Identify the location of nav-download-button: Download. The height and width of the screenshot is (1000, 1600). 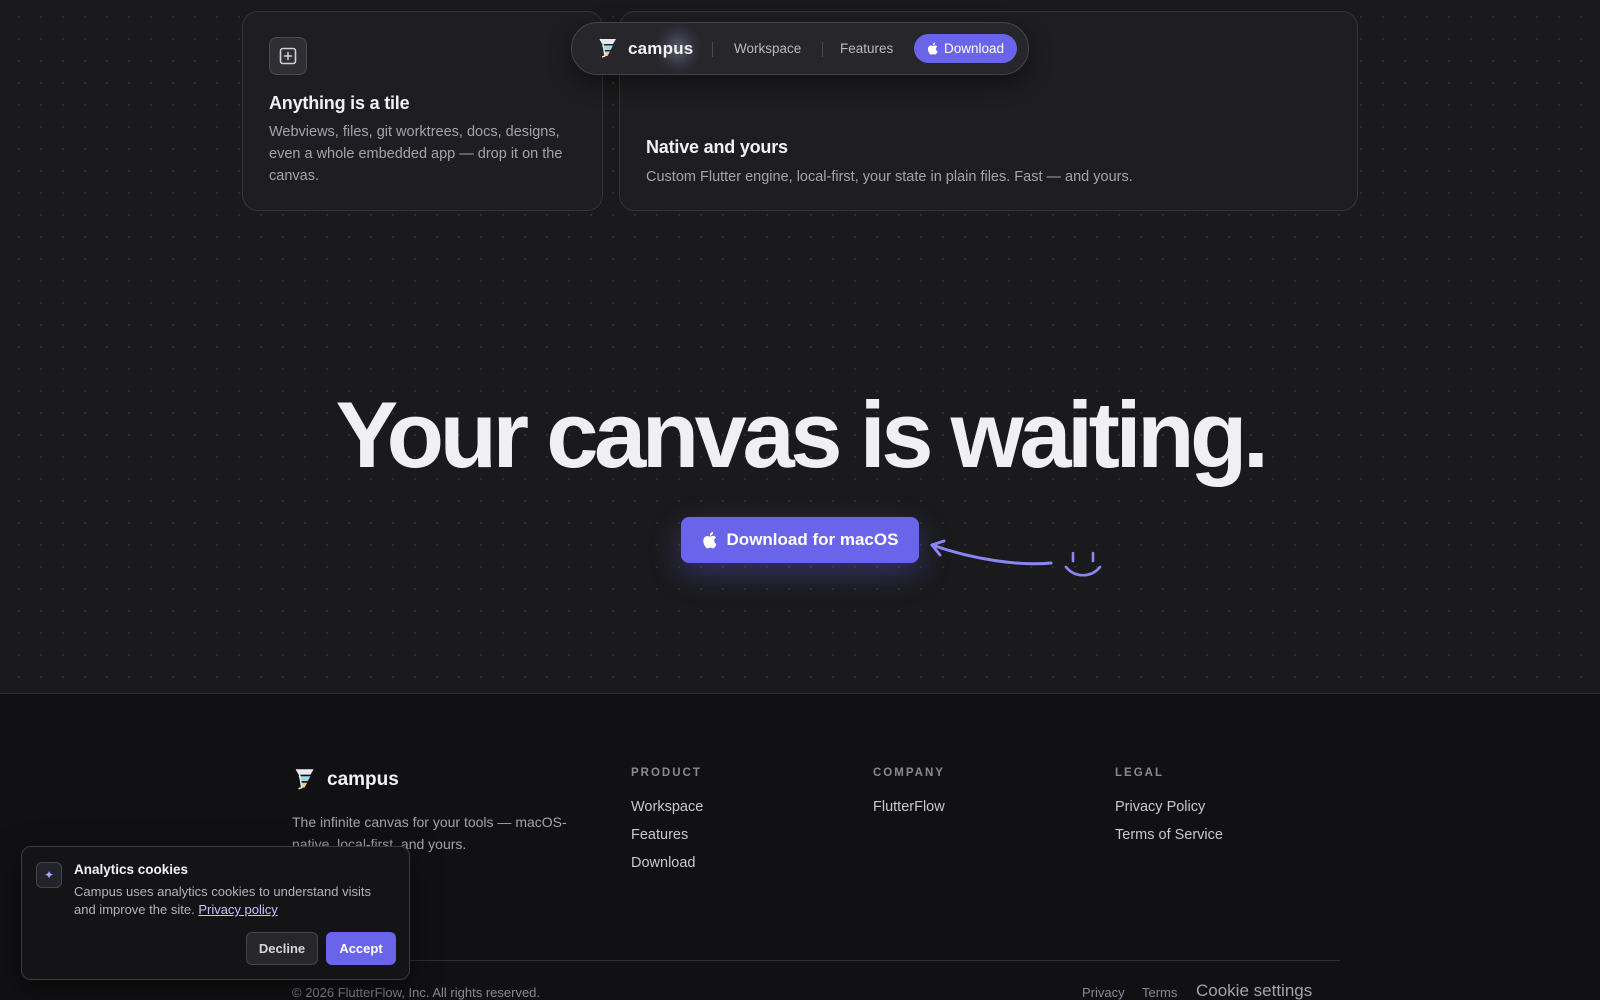
(965, 48).